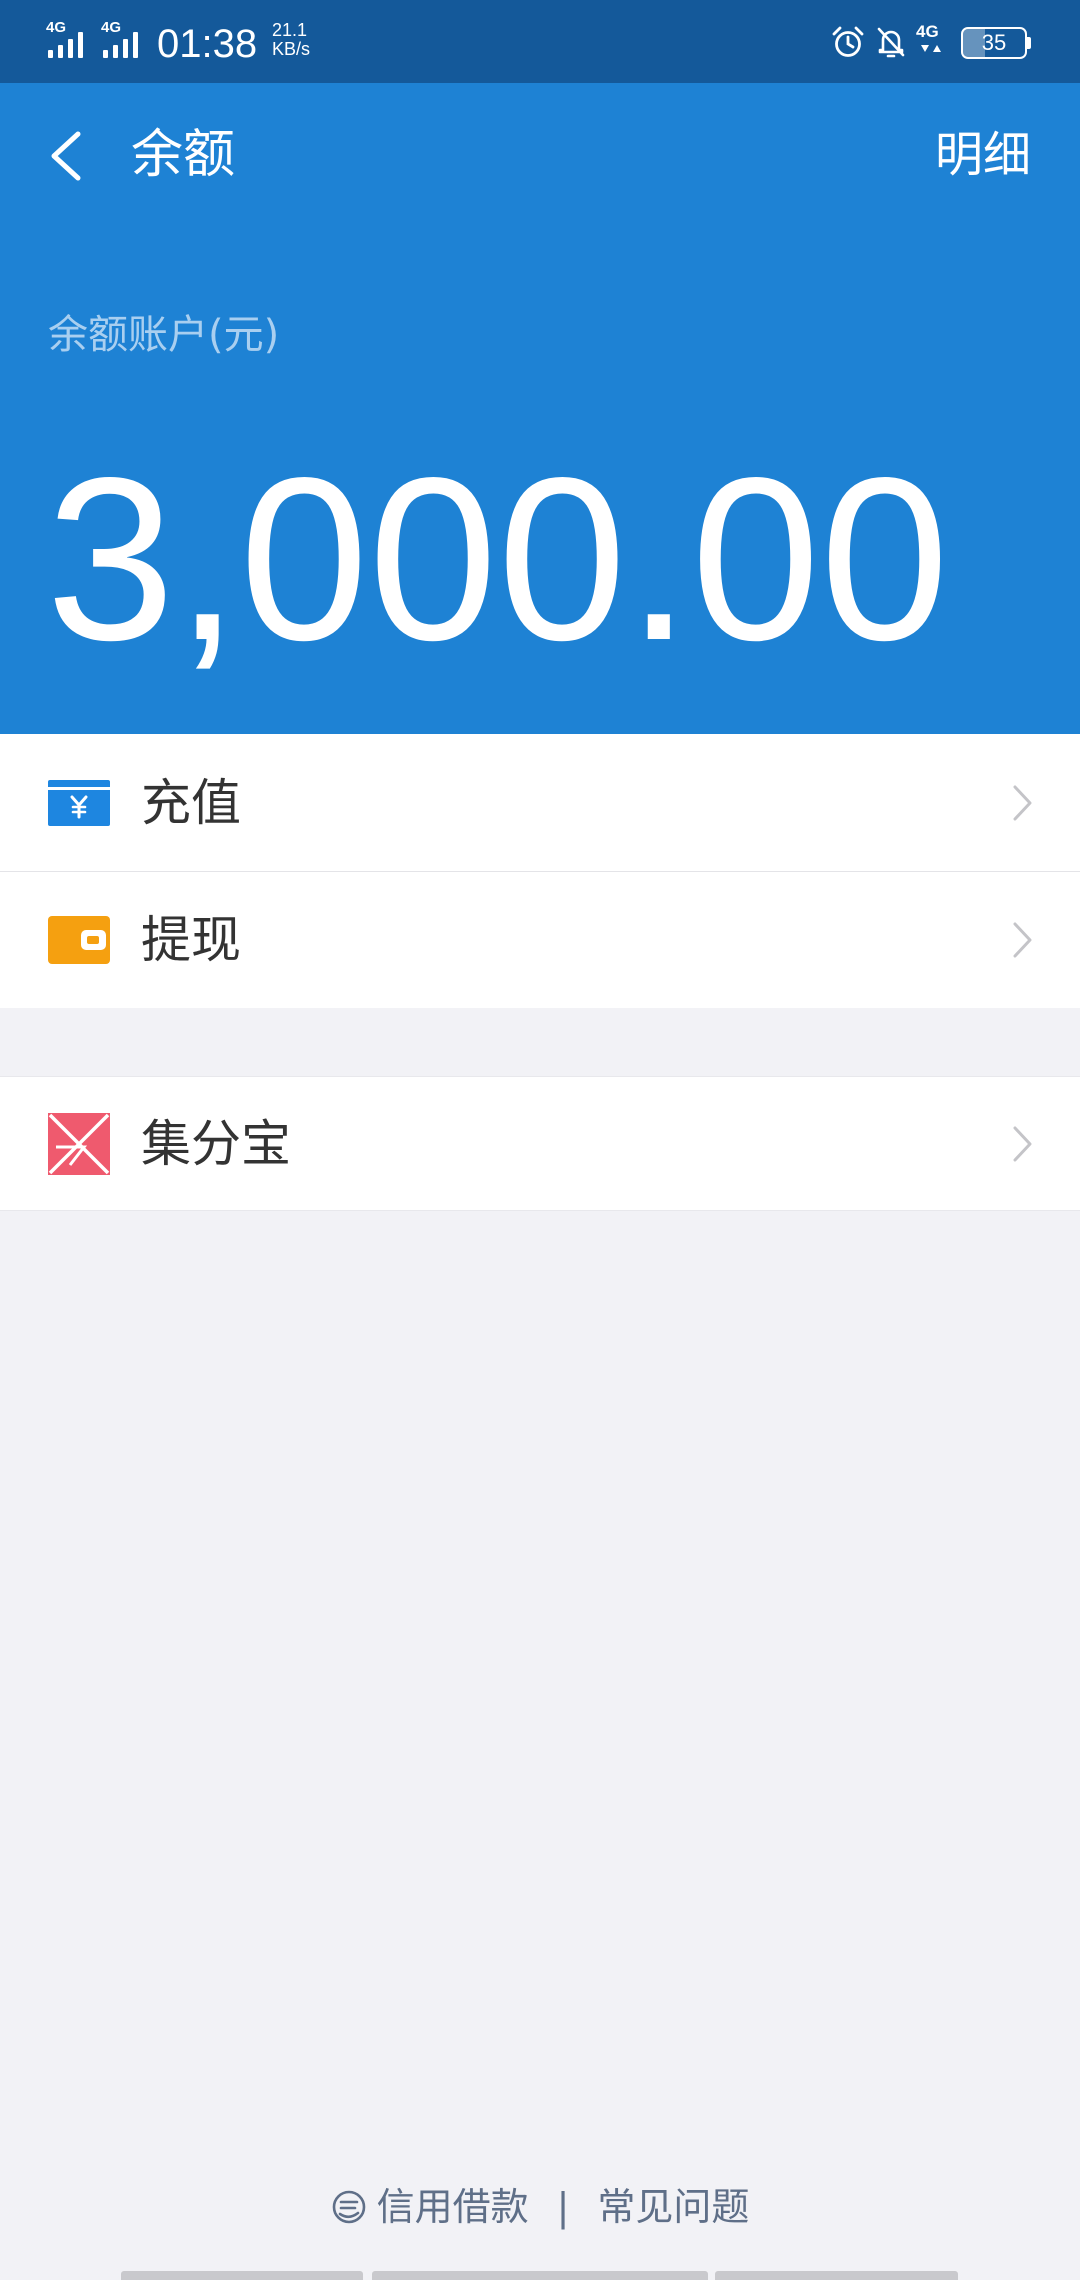 The width and height of the screenshot is (1080, 2280). Describe the element at coordinates (164, 335) in the screenshot. I see `balance-label: 余额账户(元)` at that location.